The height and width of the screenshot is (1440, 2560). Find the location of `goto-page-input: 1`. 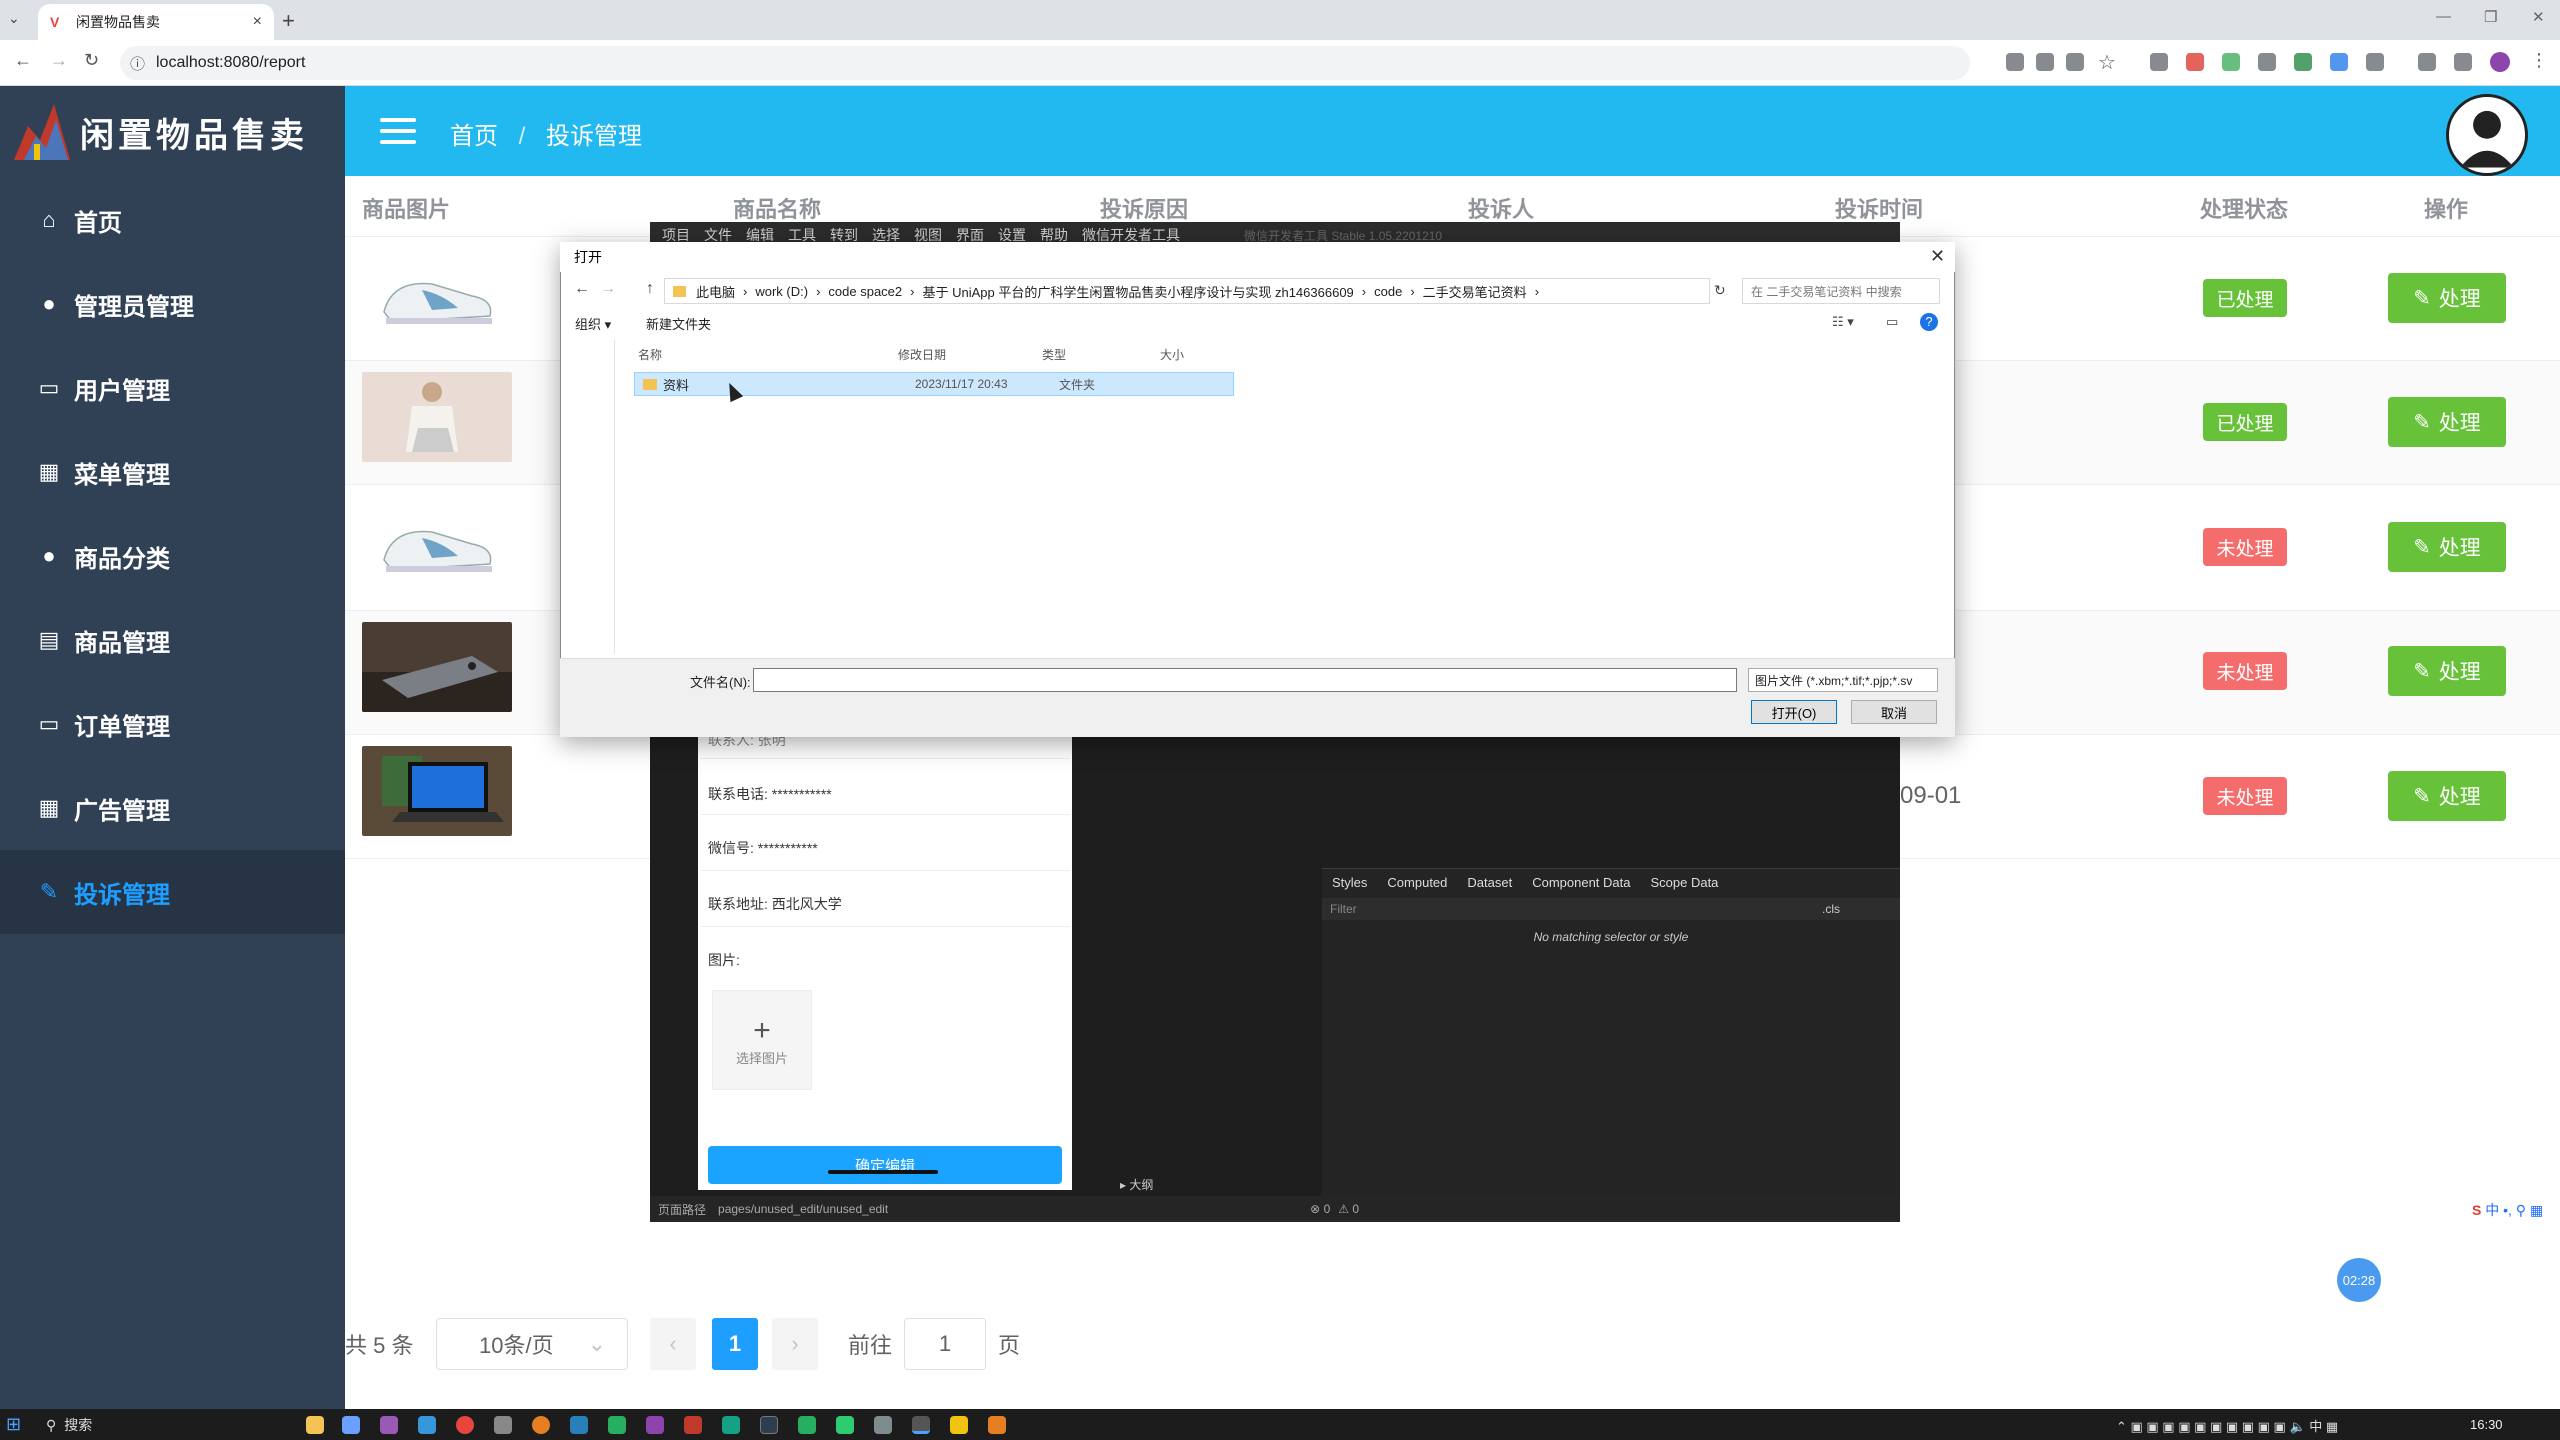

goto-page-input: 1 is located at coordinates (945, 1344).